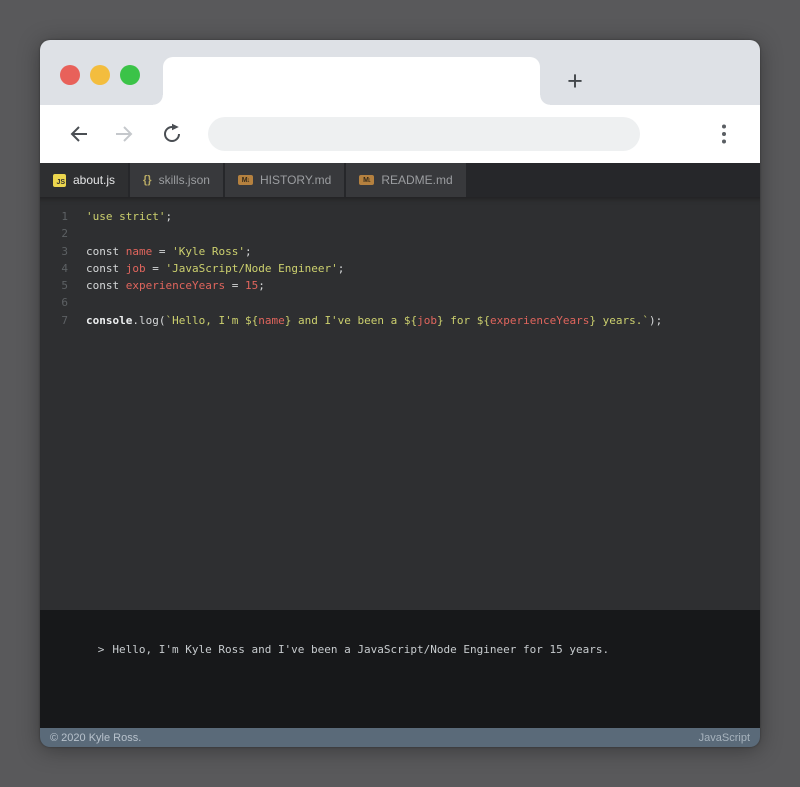 This screenshot has width=800, height=787. Describe the element at coordinates (125, 134) in the screenshot. I see `forward-button` at that location.